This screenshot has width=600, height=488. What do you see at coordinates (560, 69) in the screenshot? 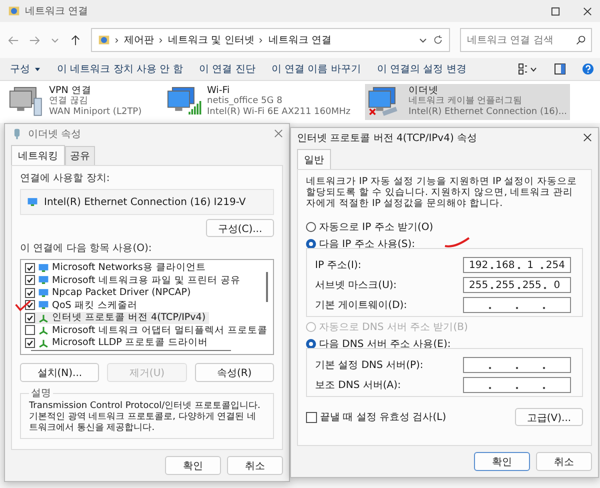
I see `preview-pane-icon` at bounding box center [560, 69].